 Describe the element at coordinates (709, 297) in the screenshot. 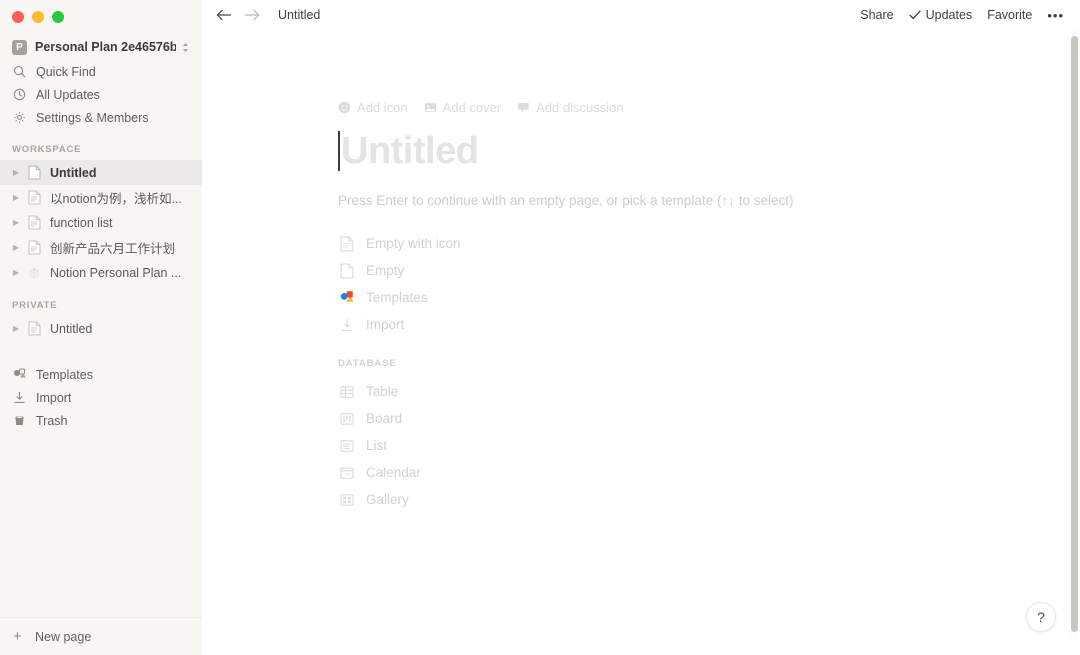

I see `option-templates: Templates` at that location.